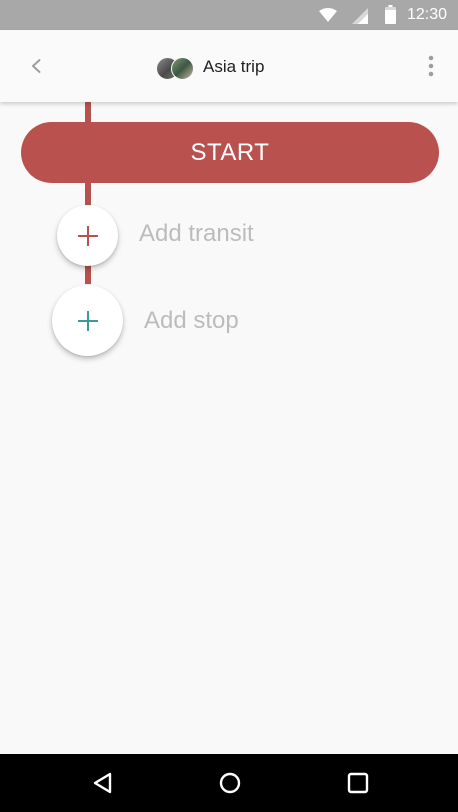  What do you see at coordinates (229, 15) in the screenshot?
I see `status-bar: 12:30` at bounding box center [229, 15].